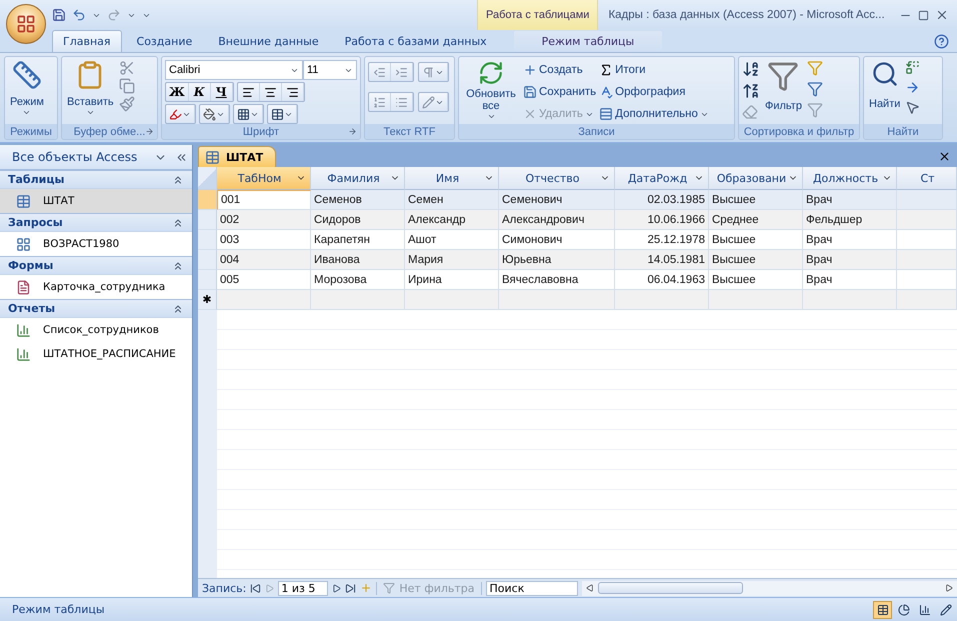 The image size is (957, 621). Describe the element at coordinates (358, 220) in the screenshot. I see `table-cell: Сидоров` at that location.